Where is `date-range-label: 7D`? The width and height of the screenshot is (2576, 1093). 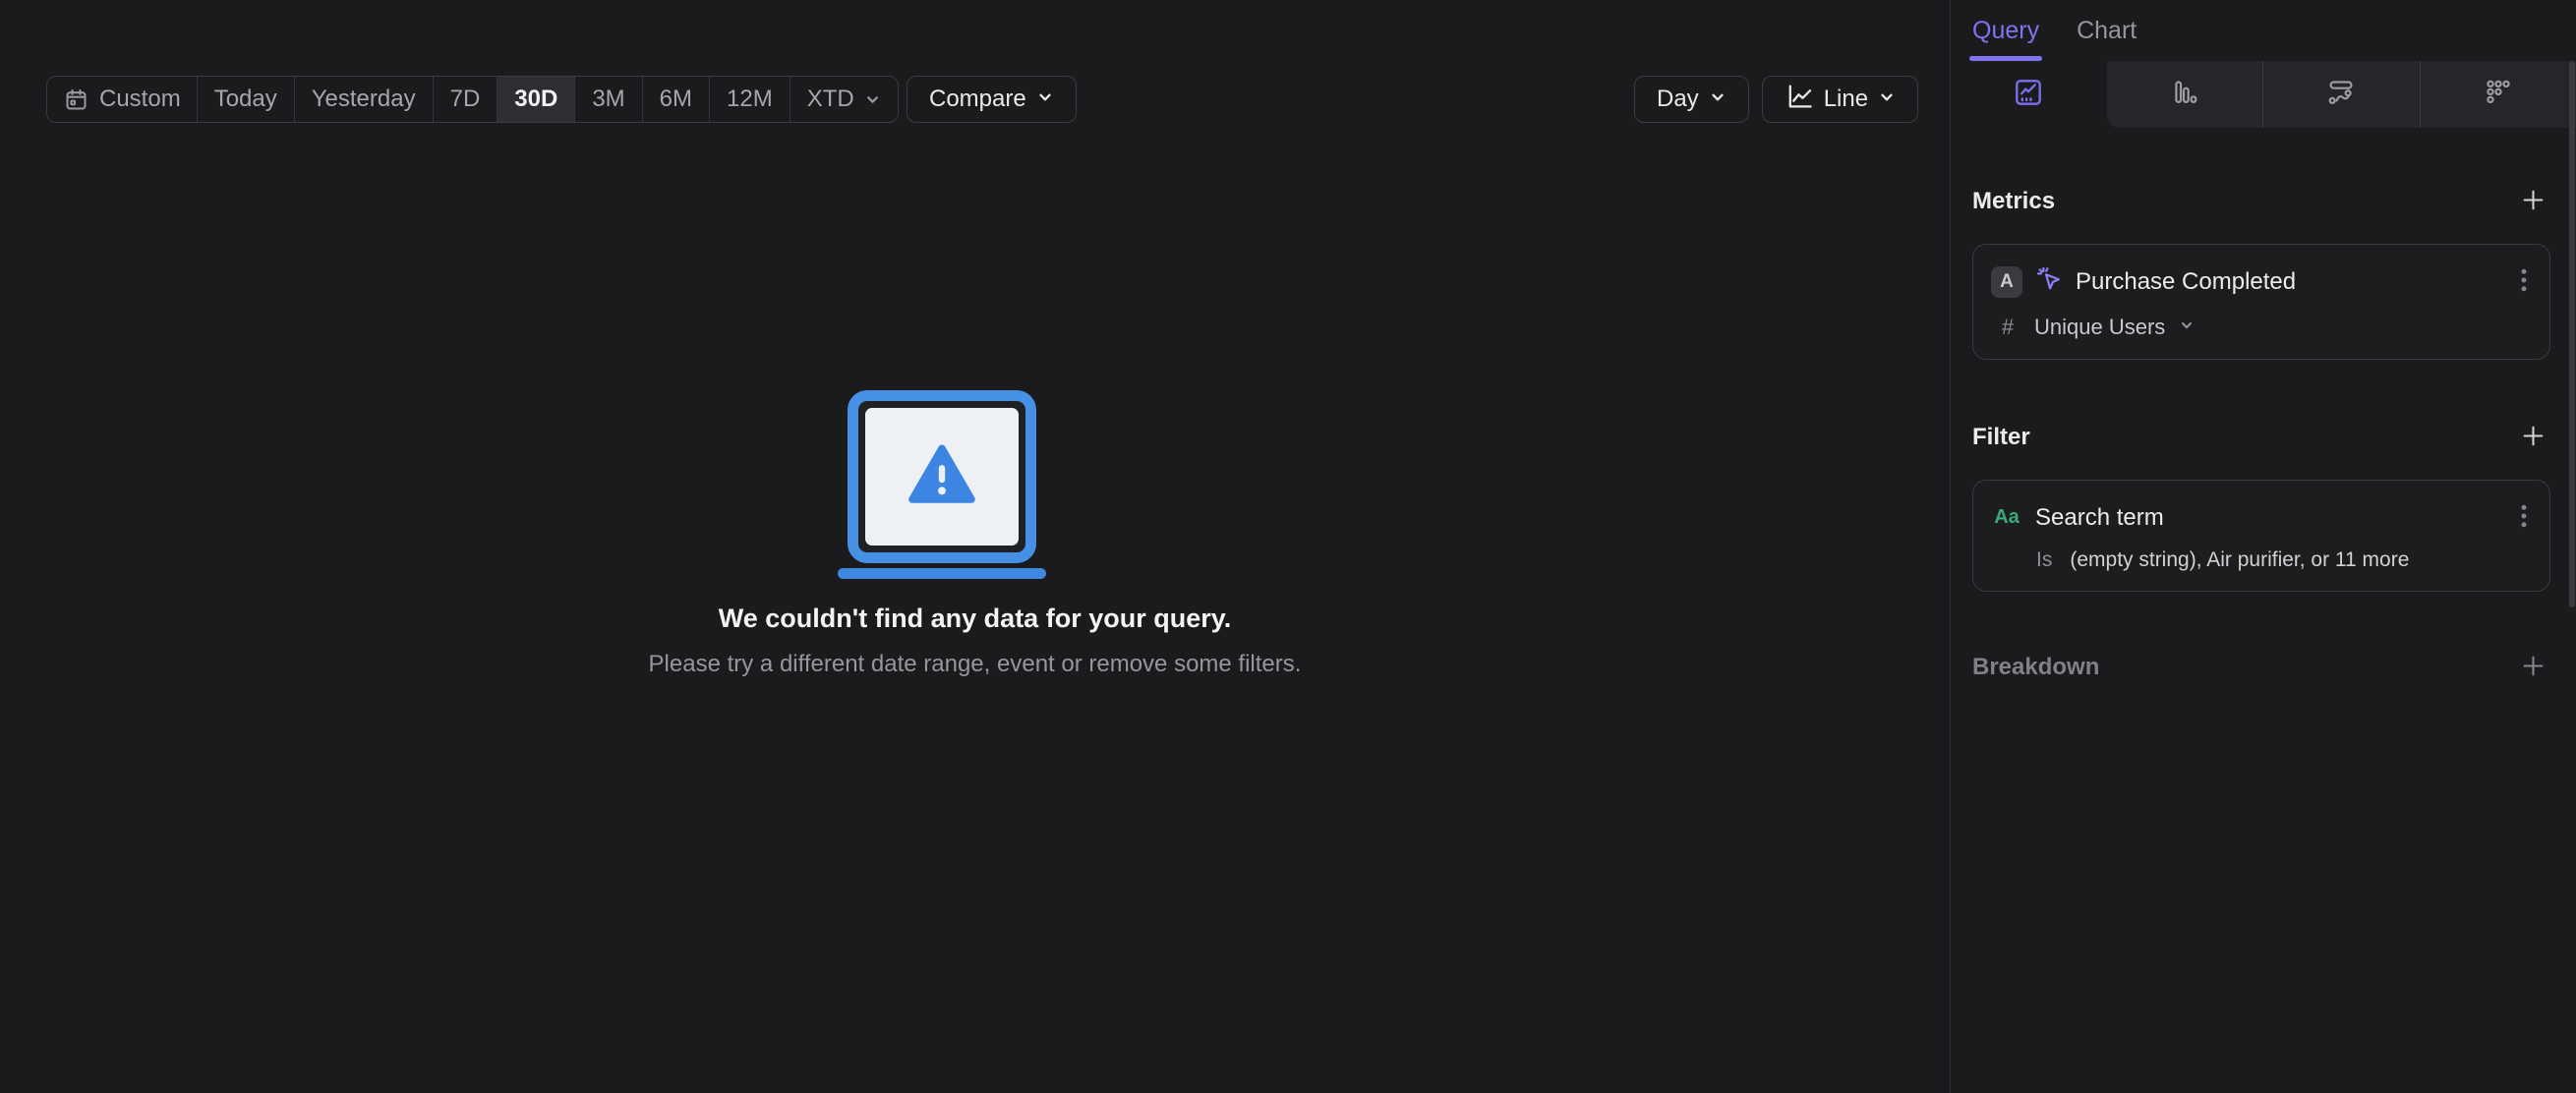 date-range-label: 7D is located at coordinates (465, 99).